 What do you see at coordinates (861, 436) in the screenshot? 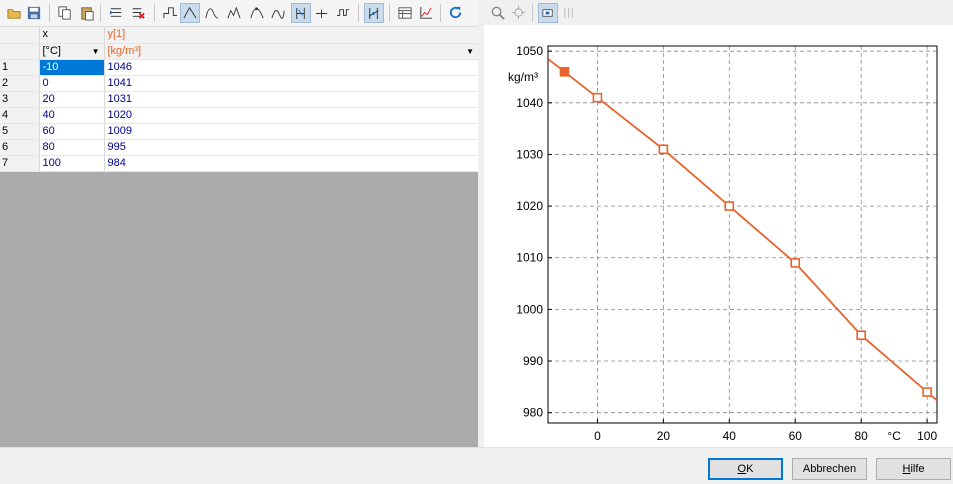
I see `x-tick-label: 80` at bounding box center [861, 436].